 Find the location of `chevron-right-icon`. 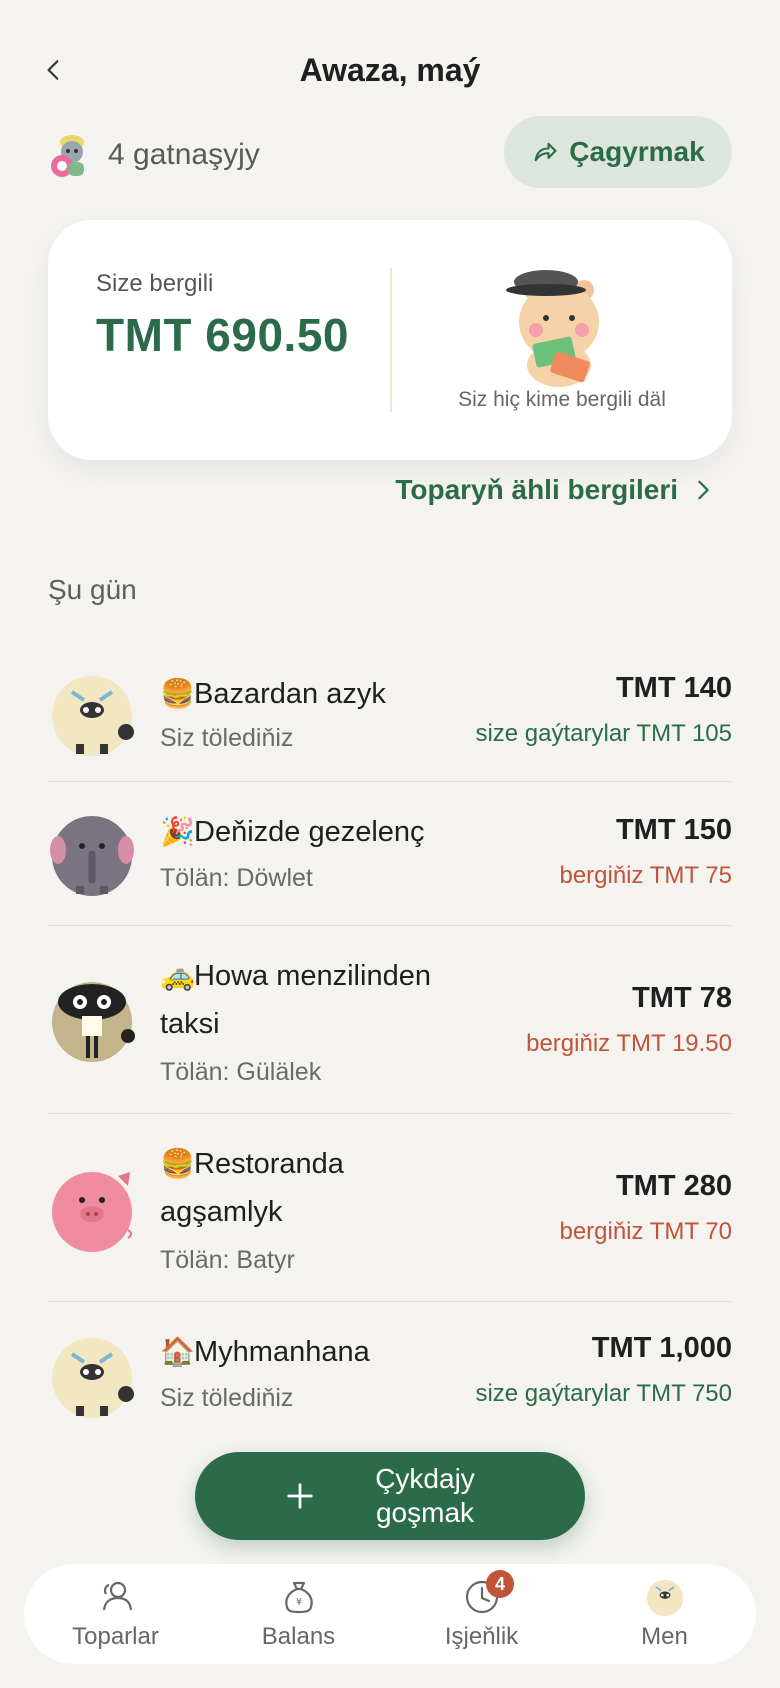

chevron-right-icon is located at coordinates (703, 490).